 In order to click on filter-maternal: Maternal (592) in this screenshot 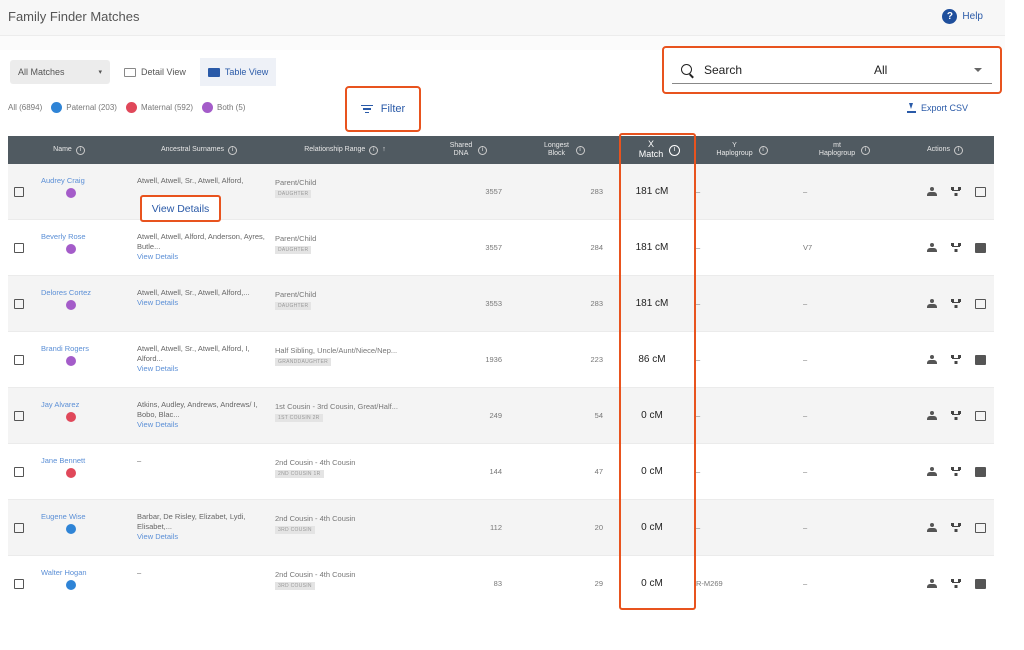, I will do `click(159, 107)`.